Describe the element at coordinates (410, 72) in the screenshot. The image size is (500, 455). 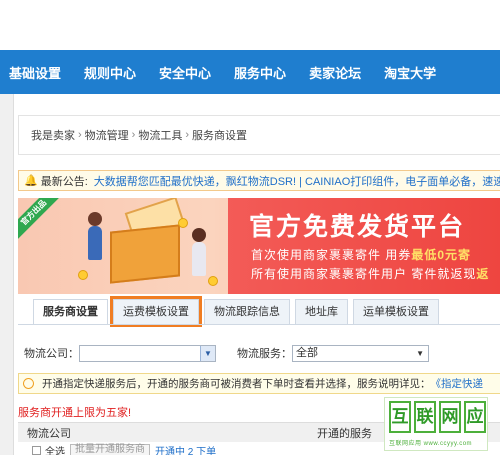
I see `nav-item-taobao-university: 淘宝大学` at that location.